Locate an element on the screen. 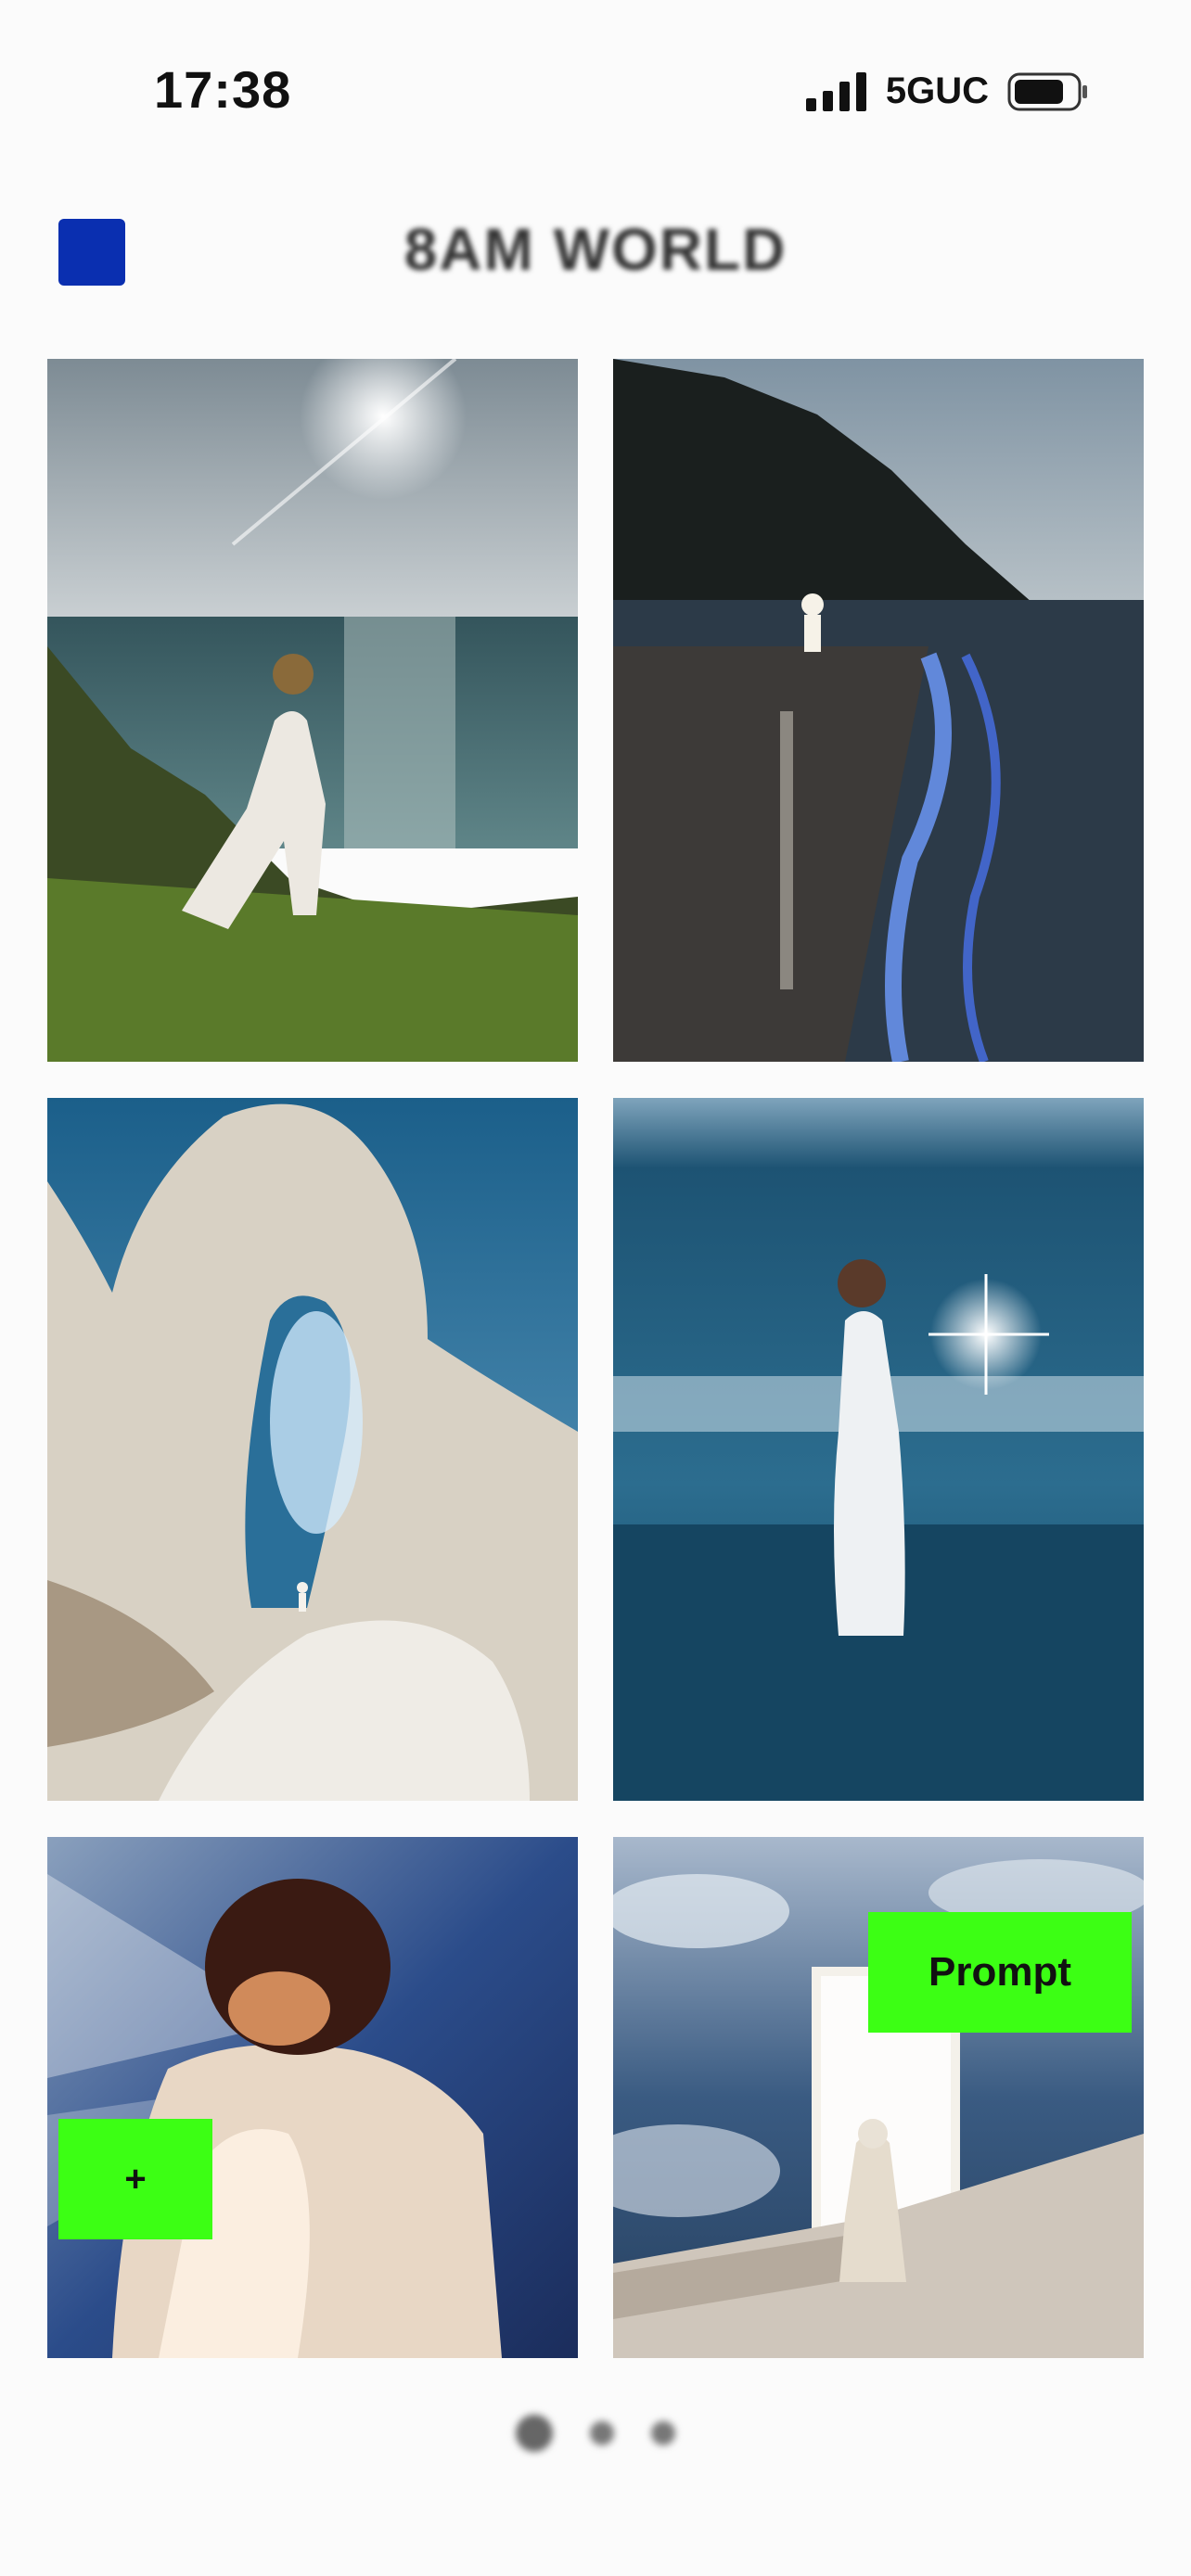 The height and width of the screenshot is (2576, 1191). page-indicator is located at coordinates (595, 2433).